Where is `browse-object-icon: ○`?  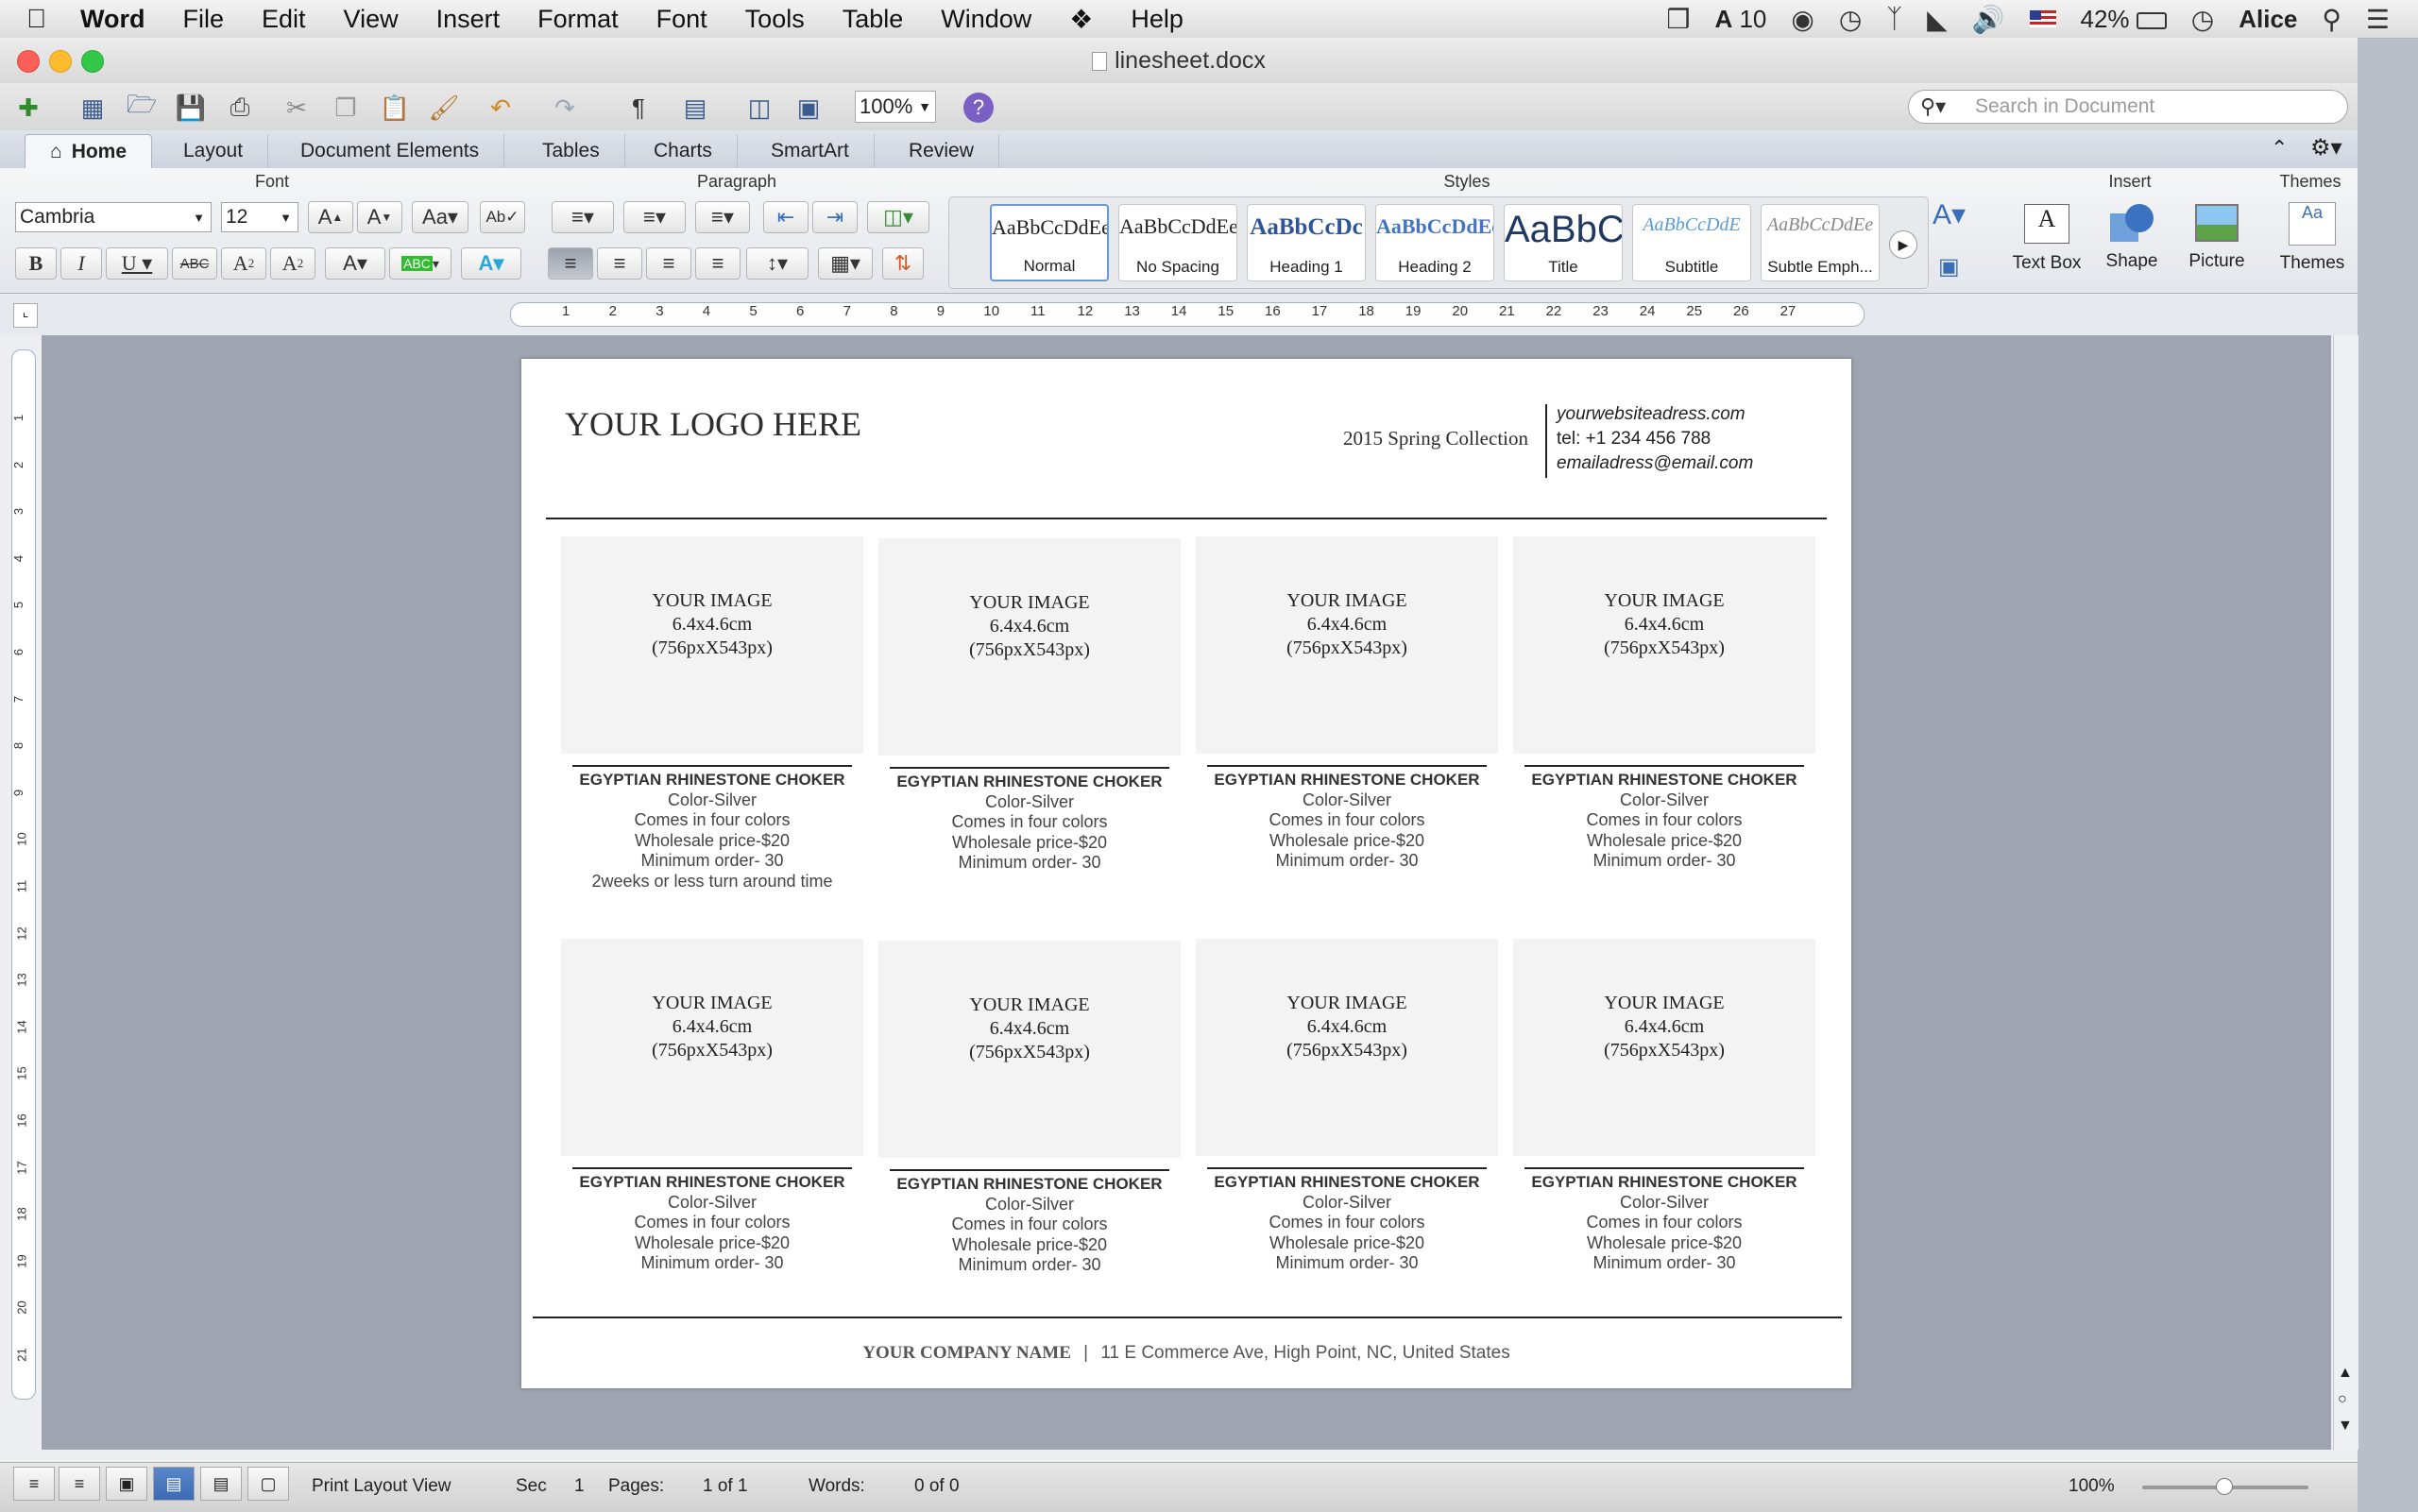 browse-object-icon: ○ is located at coordinates (2342, 1399).